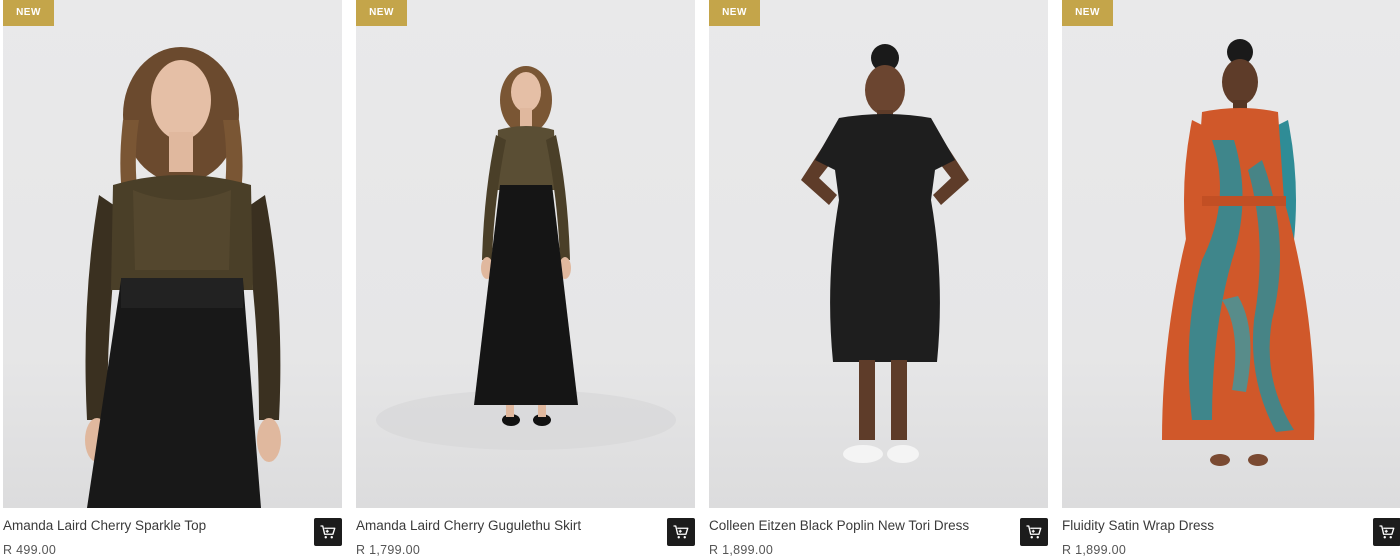 This screenshot has width=1400, height=560. What do you see at coordinates (388, 550) in the screenshot?
I see `product-price: R 1,799.00` at bounding box center [388, 550].